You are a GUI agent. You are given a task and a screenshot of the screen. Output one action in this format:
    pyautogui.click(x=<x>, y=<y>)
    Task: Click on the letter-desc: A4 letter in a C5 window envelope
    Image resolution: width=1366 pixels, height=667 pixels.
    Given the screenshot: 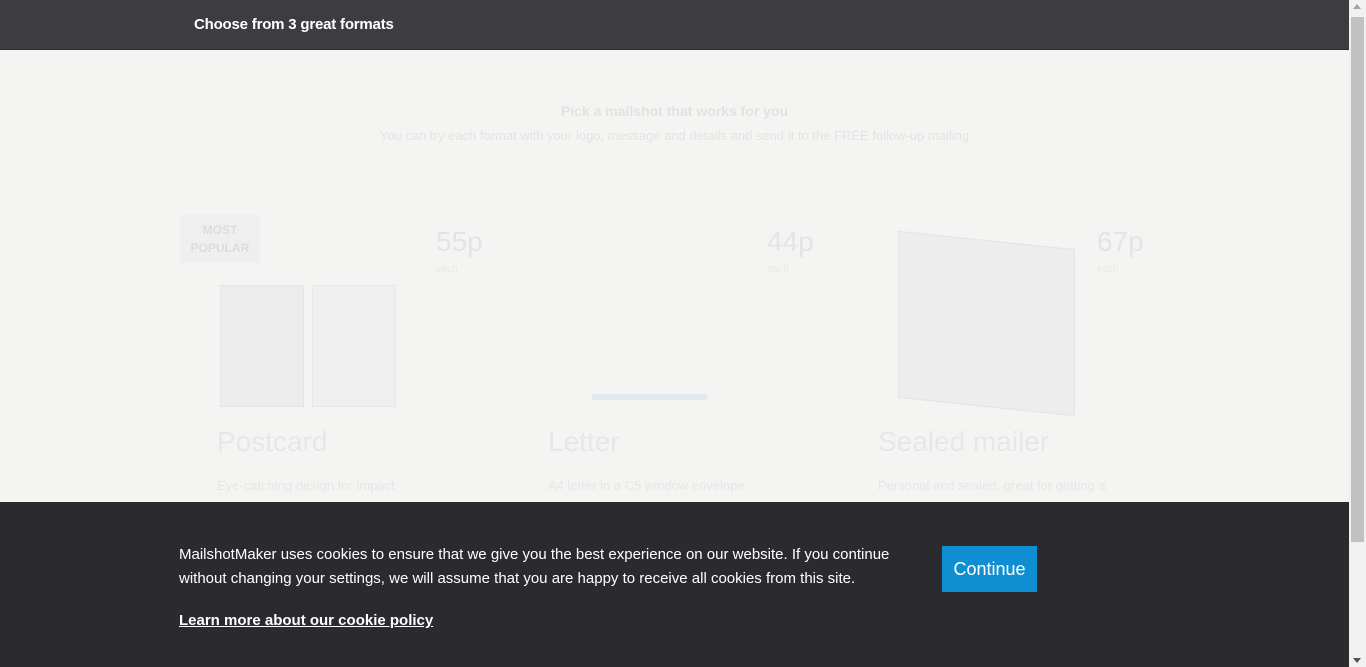 What is the action you would take?
    pyautogui.click(x=646, y=485)
    